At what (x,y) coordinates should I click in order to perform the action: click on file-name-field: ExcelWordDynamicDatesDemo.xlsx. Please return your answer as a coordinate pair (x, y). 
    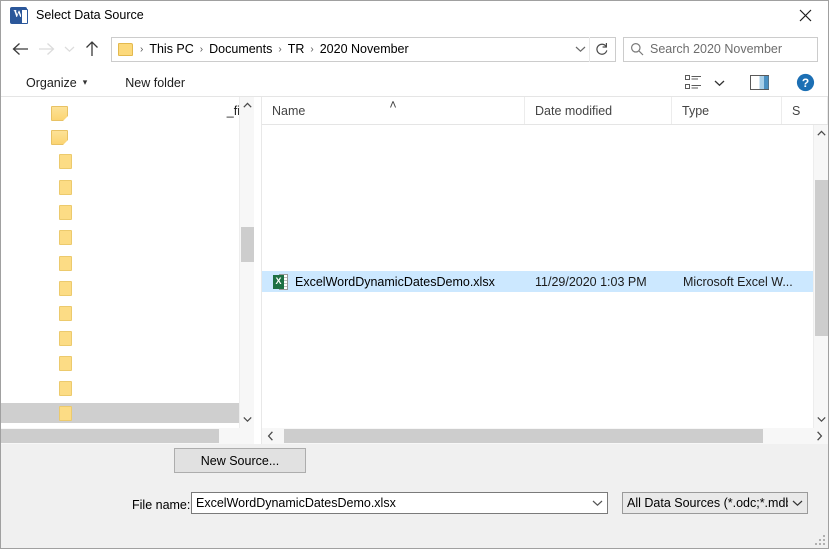
    Looking at the image, I should click on (399, 503).